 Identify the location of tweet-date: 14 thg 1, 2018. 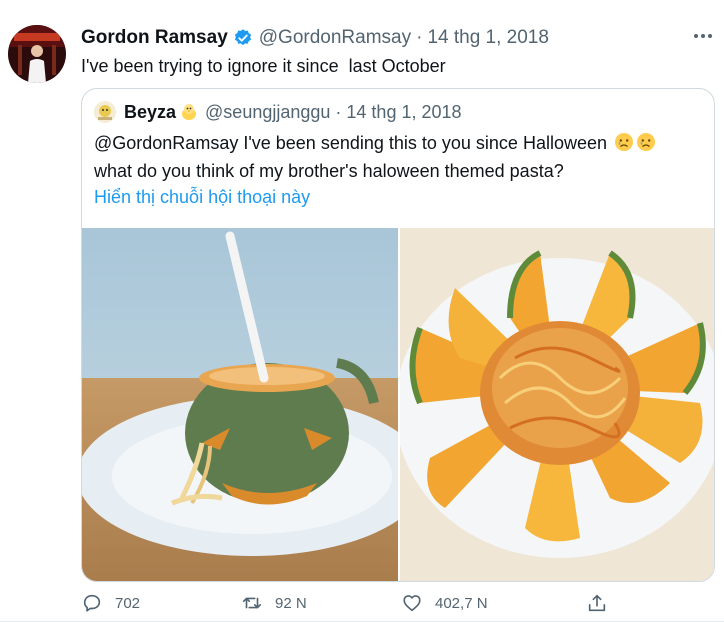
(488, 38).